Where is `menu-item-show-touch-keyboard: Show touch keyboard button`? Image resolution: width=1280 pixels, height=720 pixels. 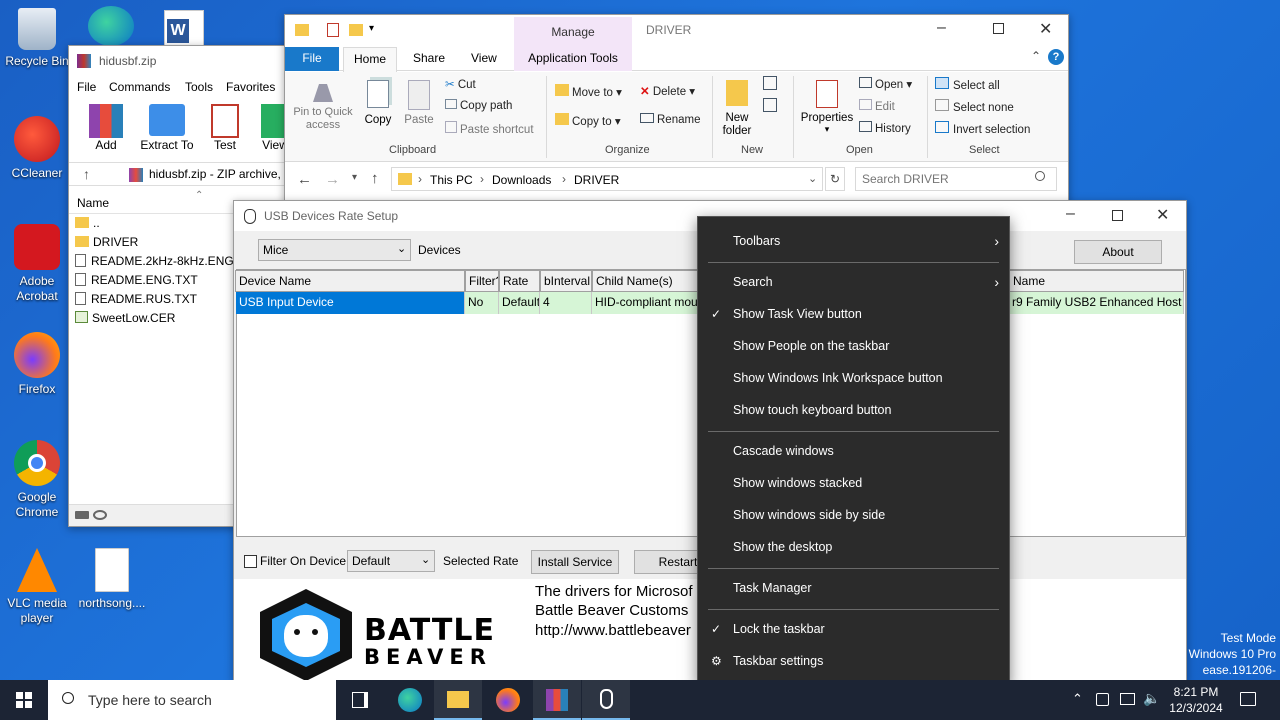
menu-item-show-touch-keyboard: Show touch keyboard button is located at coordinates (854, 410).